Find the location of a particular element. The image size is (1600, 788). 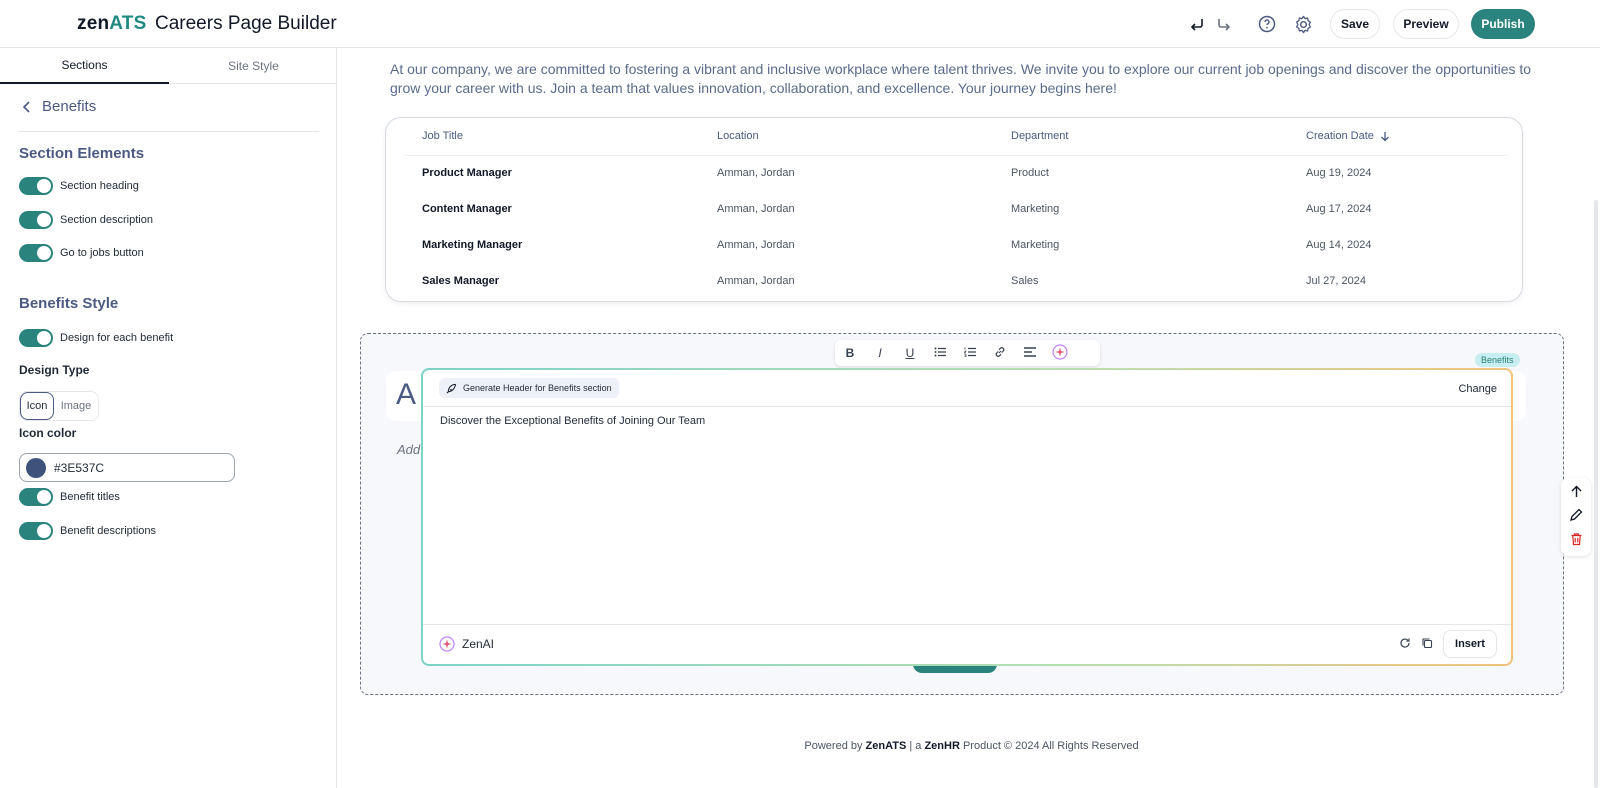

canvas-scrollbar is located at coordinates (1596, 494).